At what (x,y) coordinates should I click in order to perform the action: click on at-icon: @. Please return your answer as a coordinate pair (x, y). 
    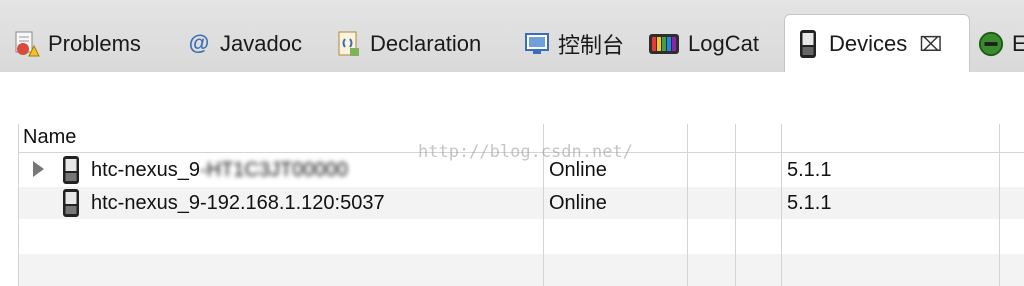
    Looking at the image, I should click on (199, 43).